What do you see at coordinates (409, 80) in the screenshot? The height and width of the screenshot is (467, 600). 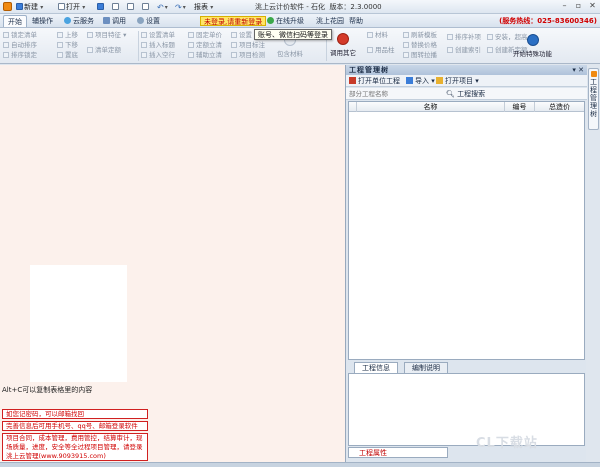 I see `import-icon` at bounding box center [409, 80].